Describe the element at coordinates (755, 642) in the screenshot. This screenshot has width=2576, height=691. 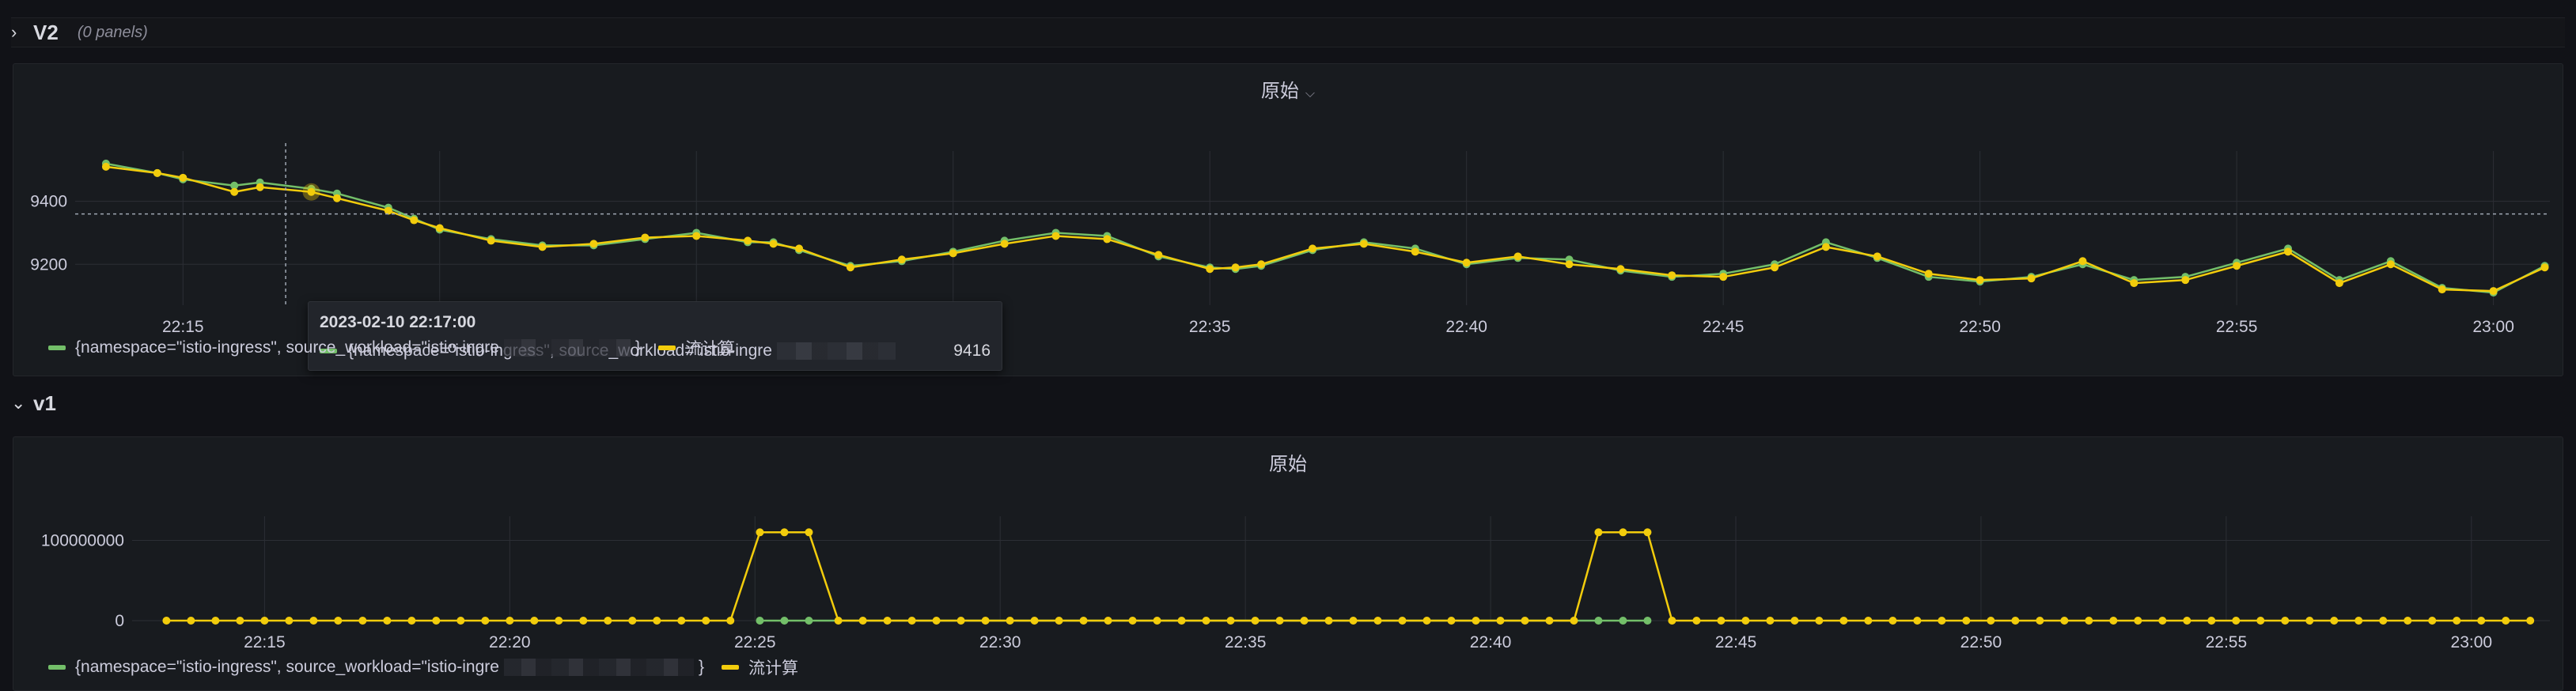
I see `x-tick-label: 22:25` at that location.